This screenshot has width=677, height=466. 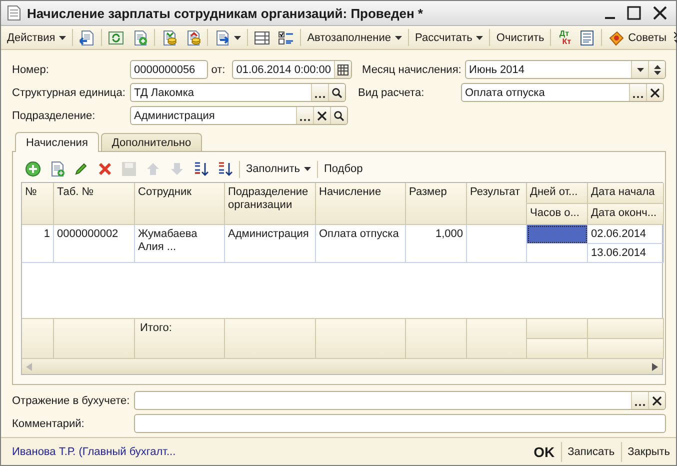 What do you see at coordinates (565, 69) in the screenshot?
I see `input-field: Июнь 2014` at bounding box center [565, 69].